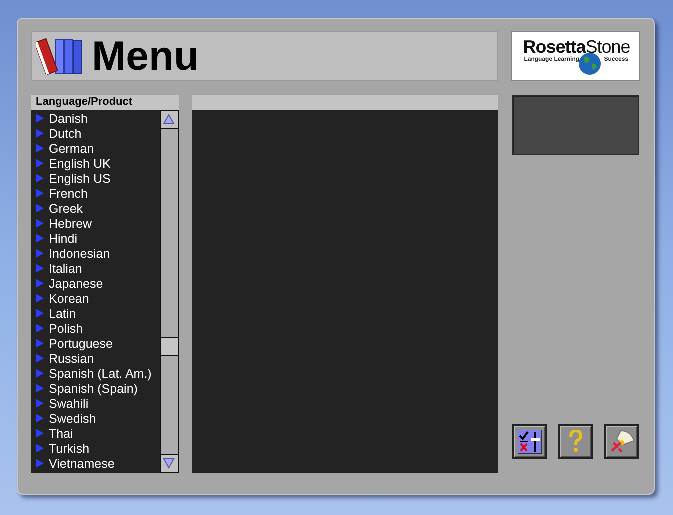 This screenshot has width=673, height=515. I want to click on language-item: English UK, so click(95, 163).